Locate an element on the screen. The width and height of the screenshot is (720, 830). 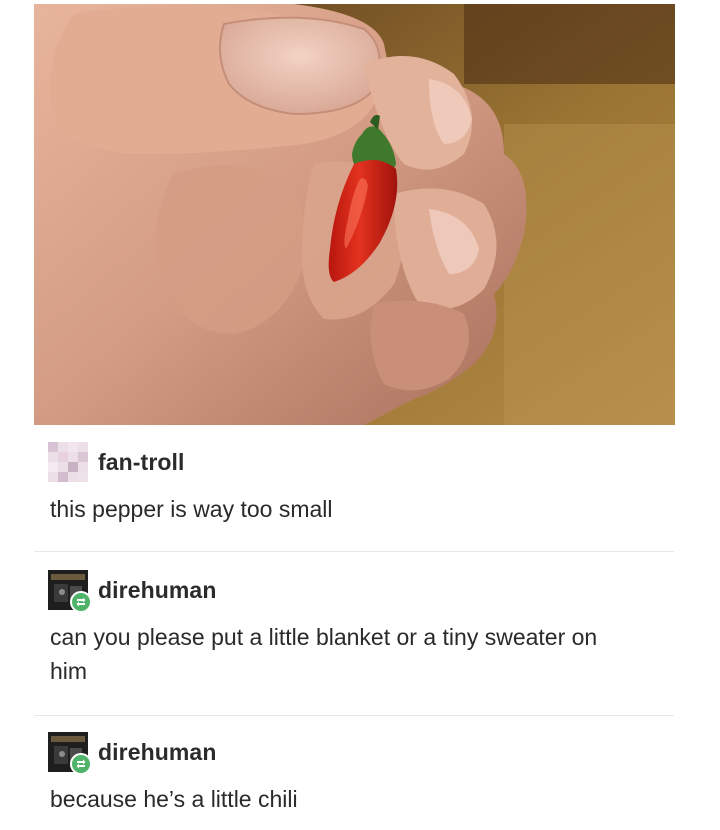
pixelated-avatar-icon is located at coordinates (68, 462).